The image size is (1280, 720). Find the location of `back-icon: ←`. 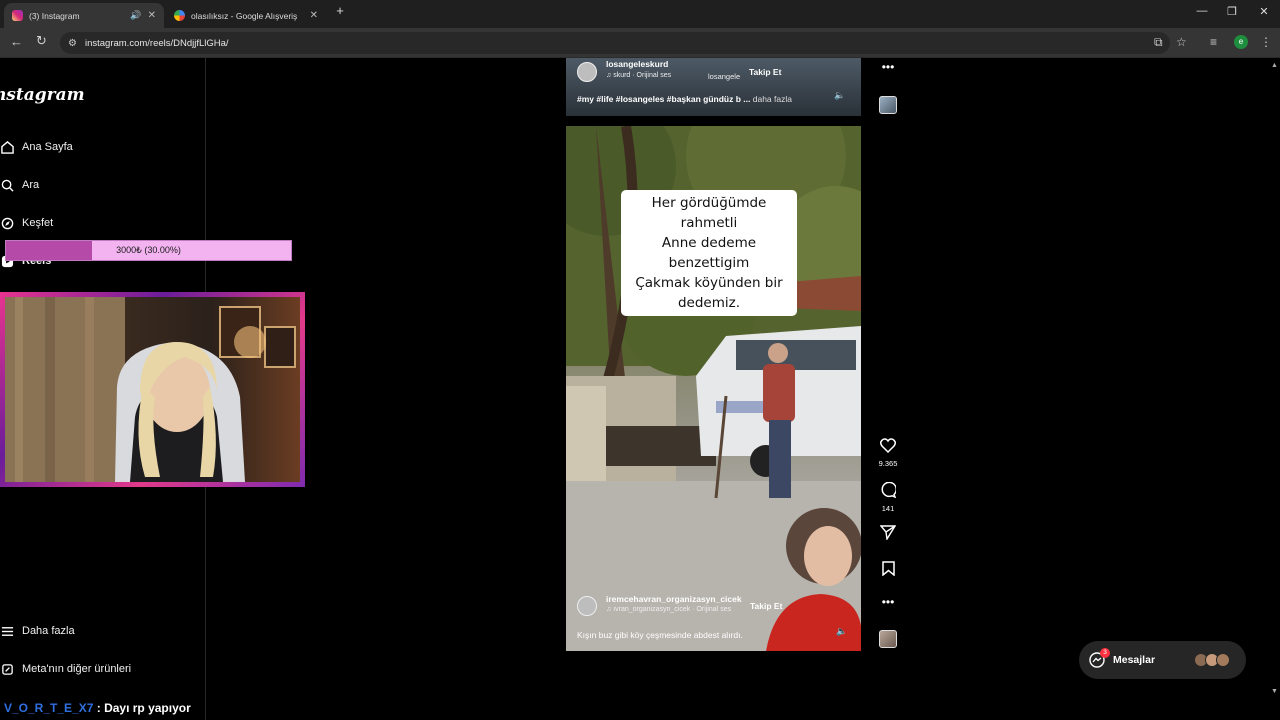

back-icon: ← is located at coordinates (16, 42).